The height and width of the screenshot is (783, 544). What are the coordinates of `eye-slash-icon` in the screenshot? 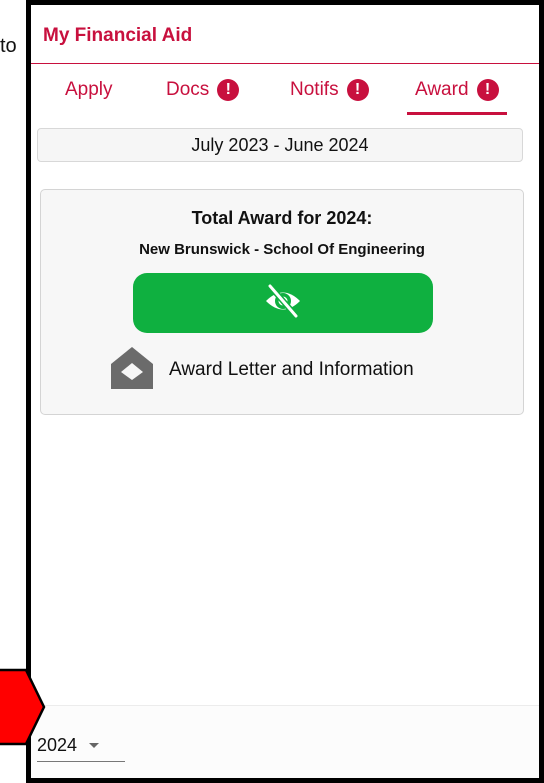 It's located at (283, 303).